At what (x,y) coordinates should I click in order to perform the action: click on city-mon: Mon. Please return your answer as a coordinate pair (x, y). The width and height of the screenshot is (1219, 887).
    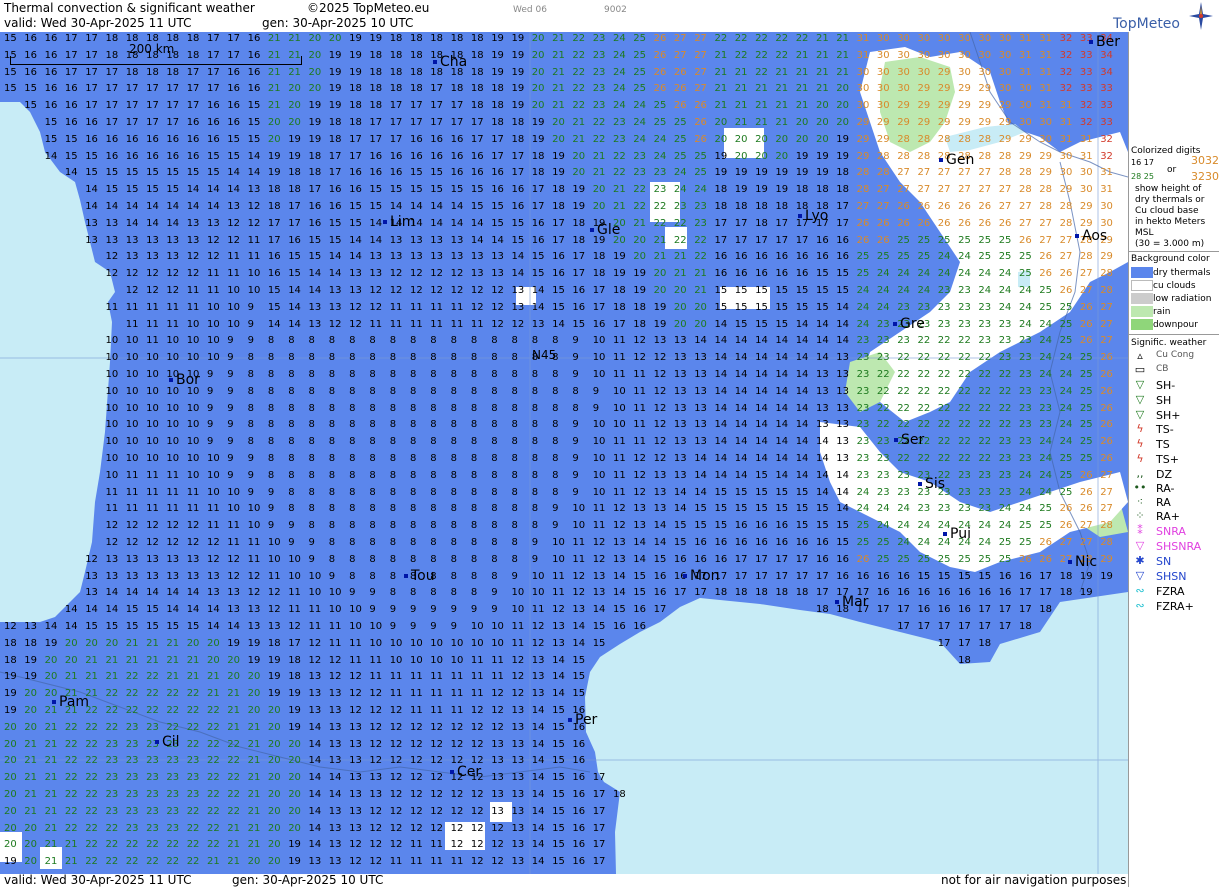
    Looking at the image, I should click on (701, 576).